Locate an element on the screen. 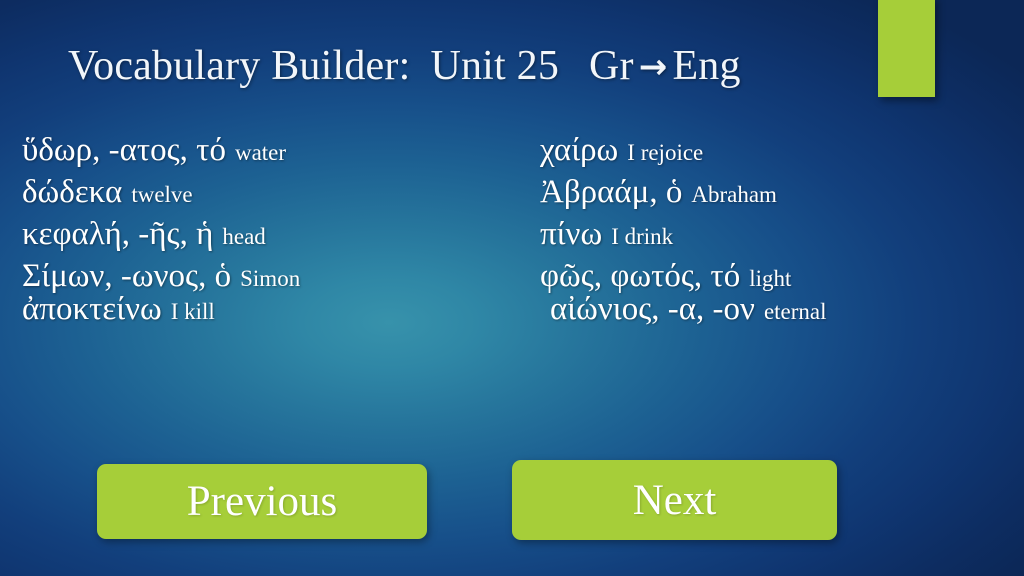  english-gloss: water is located at coordinates (260, 152).